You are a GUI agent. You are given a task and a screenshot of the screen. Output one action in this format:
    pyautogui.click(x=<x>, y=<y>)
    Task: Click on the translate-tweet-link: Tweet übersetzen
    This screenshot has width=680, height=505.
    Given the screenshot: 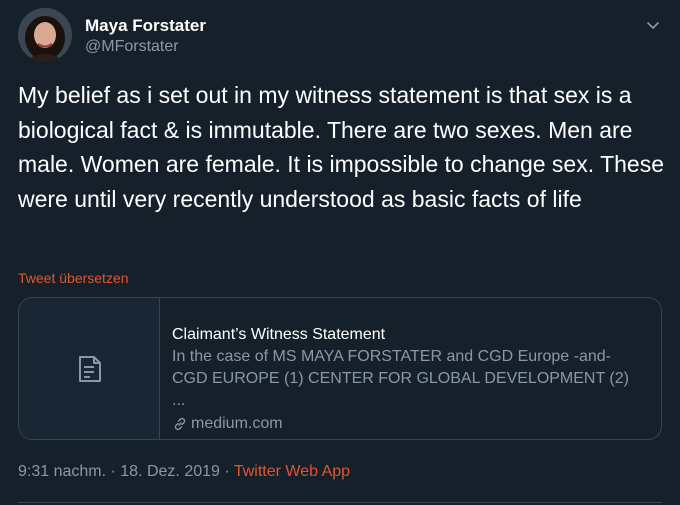 What is the action you would take?
    pyautogui.click(x=73, y=278)
    